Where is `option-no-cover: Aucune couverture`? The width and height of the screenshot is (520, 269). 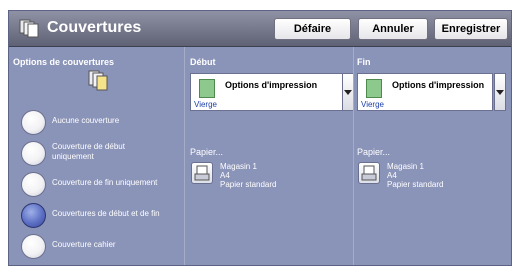 option-no-cover: Aucune couverture is located at coordinates (103, 125).